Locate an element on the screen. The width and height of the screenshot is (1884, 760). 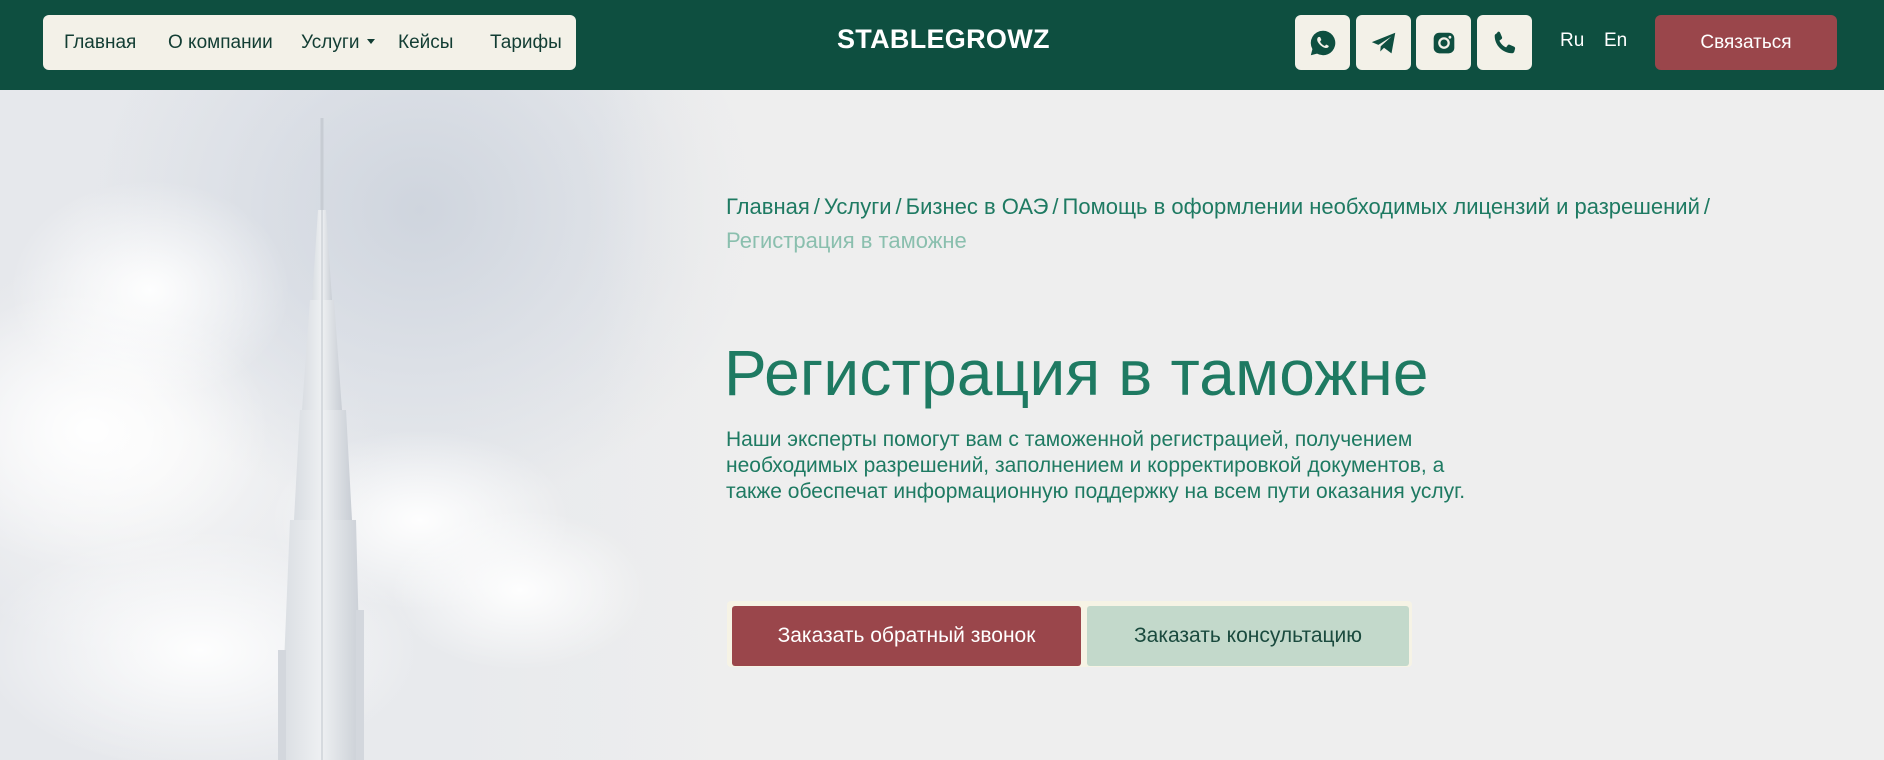
nav-item-services: Услуги is located at coordinates (338, 42).